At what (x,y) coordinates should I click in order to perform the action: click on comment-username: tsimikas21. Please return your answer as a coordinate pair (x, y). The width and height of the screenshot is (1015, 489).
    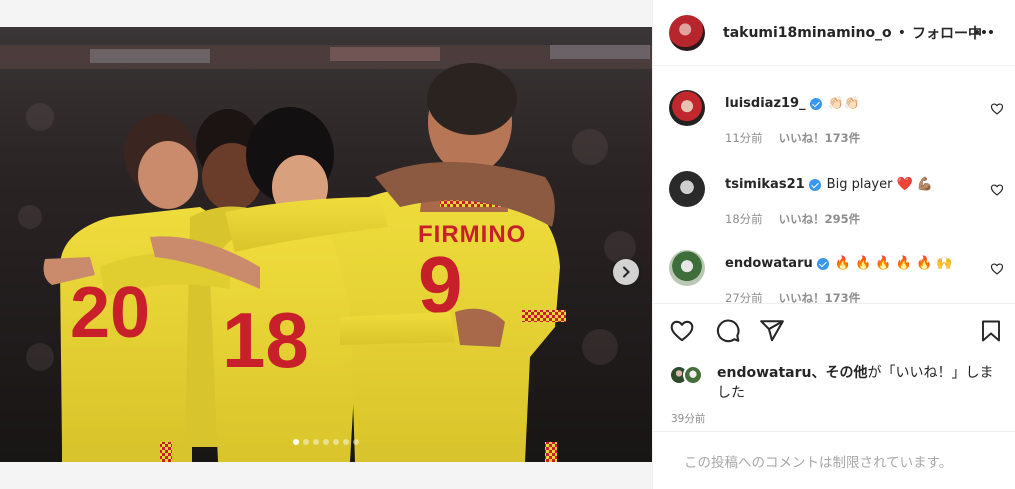
    Looking at the image, I should click on (765, 184).